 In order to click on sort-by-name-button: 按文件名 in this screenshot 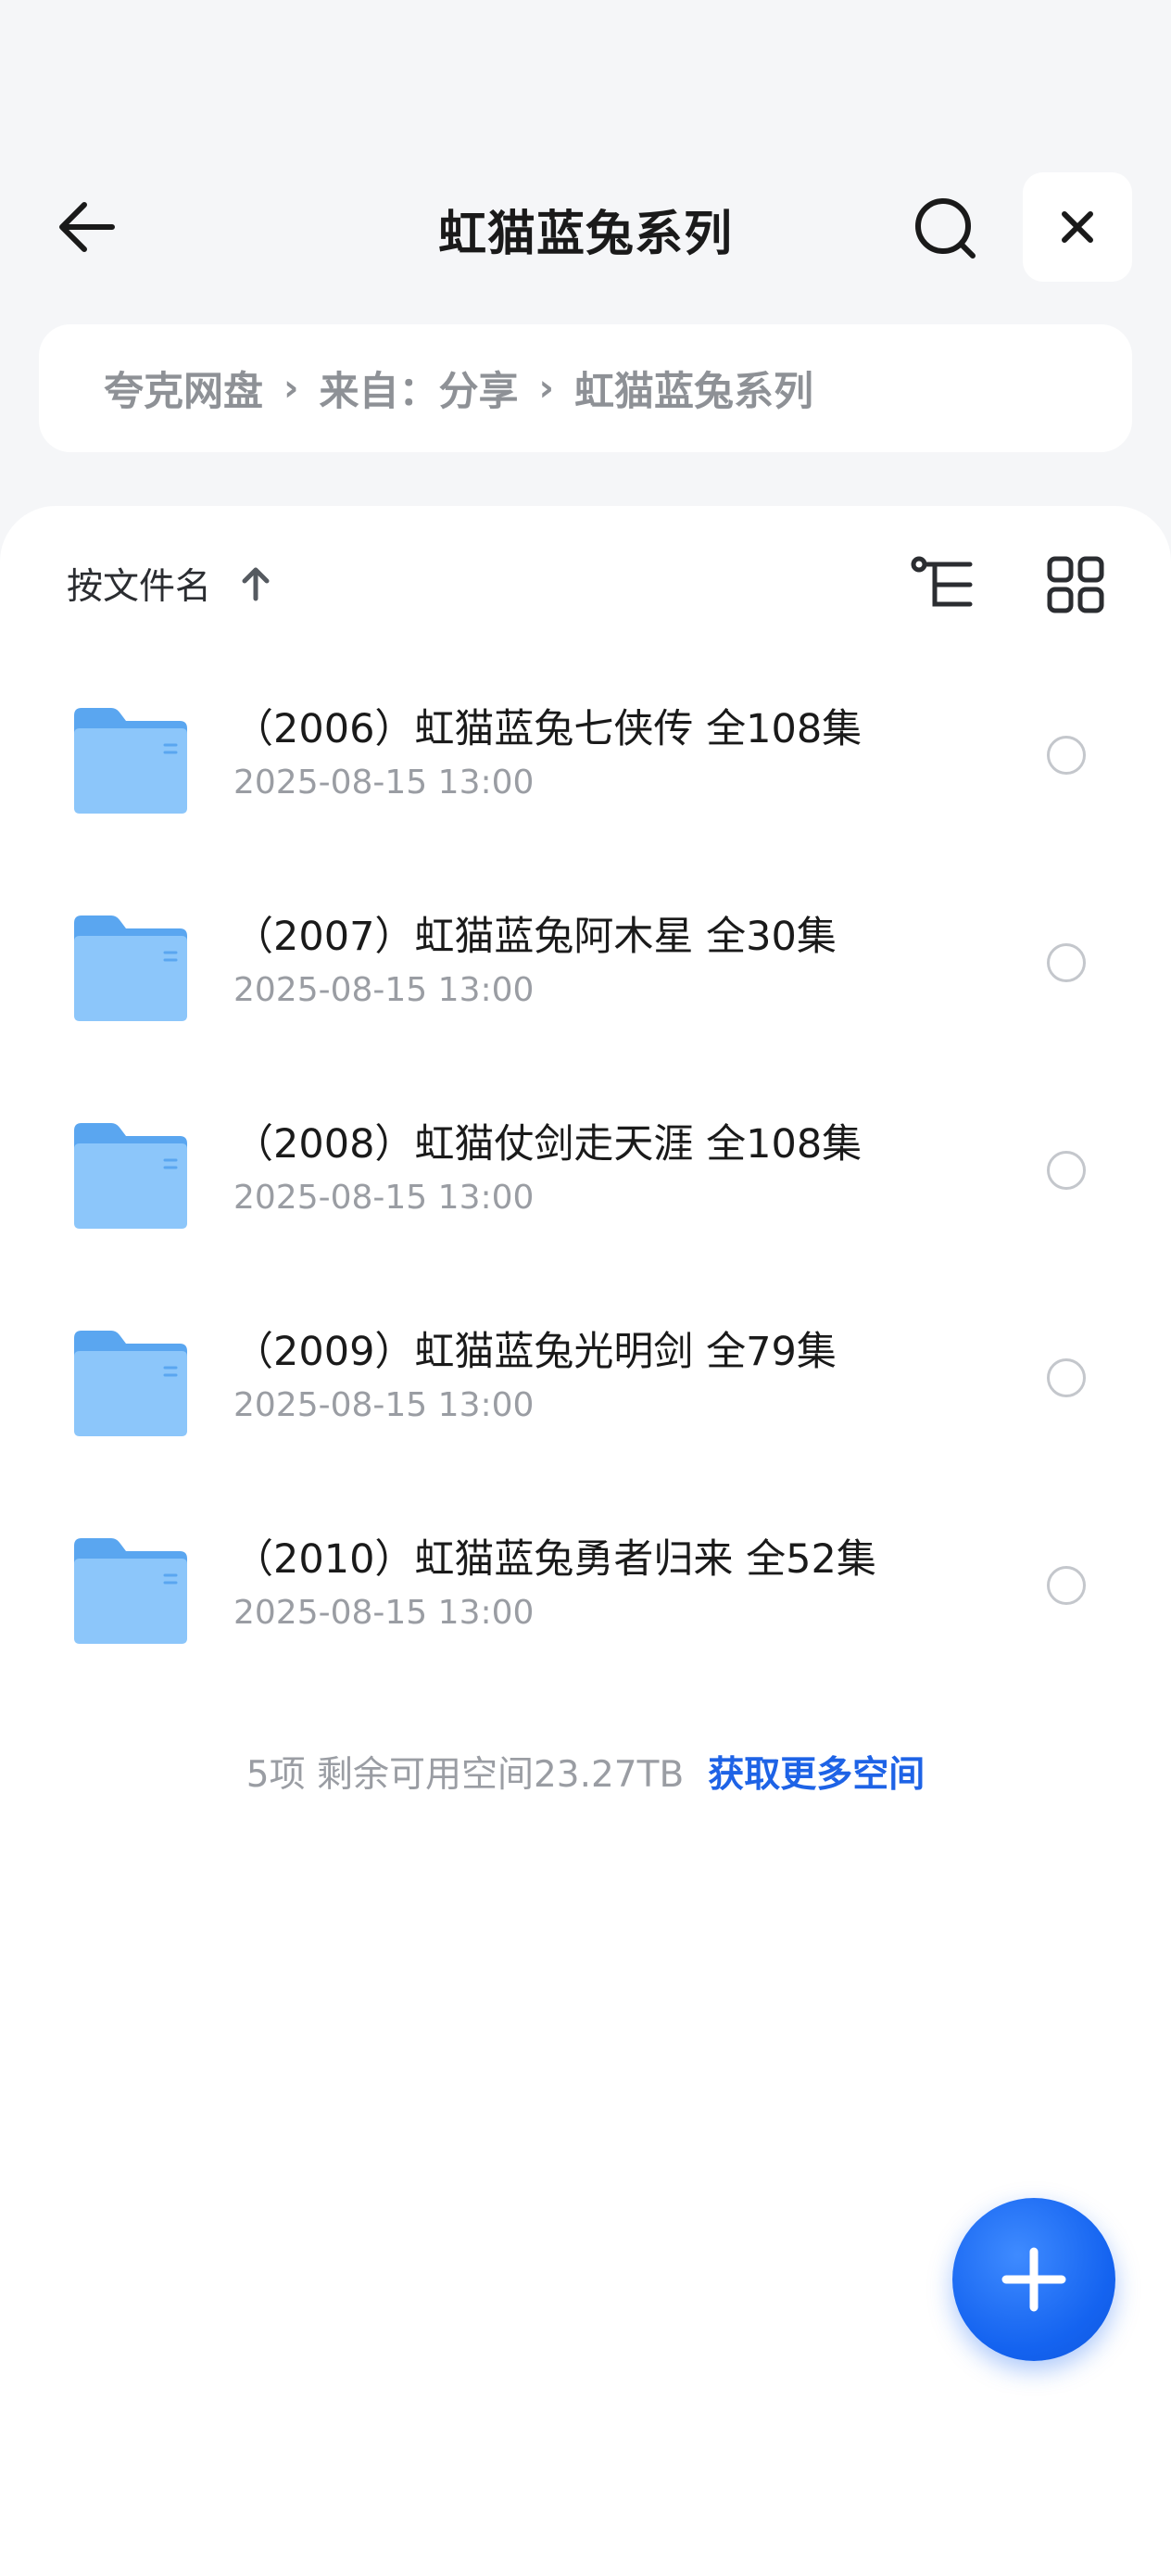, I will do `click(170, 584)`.